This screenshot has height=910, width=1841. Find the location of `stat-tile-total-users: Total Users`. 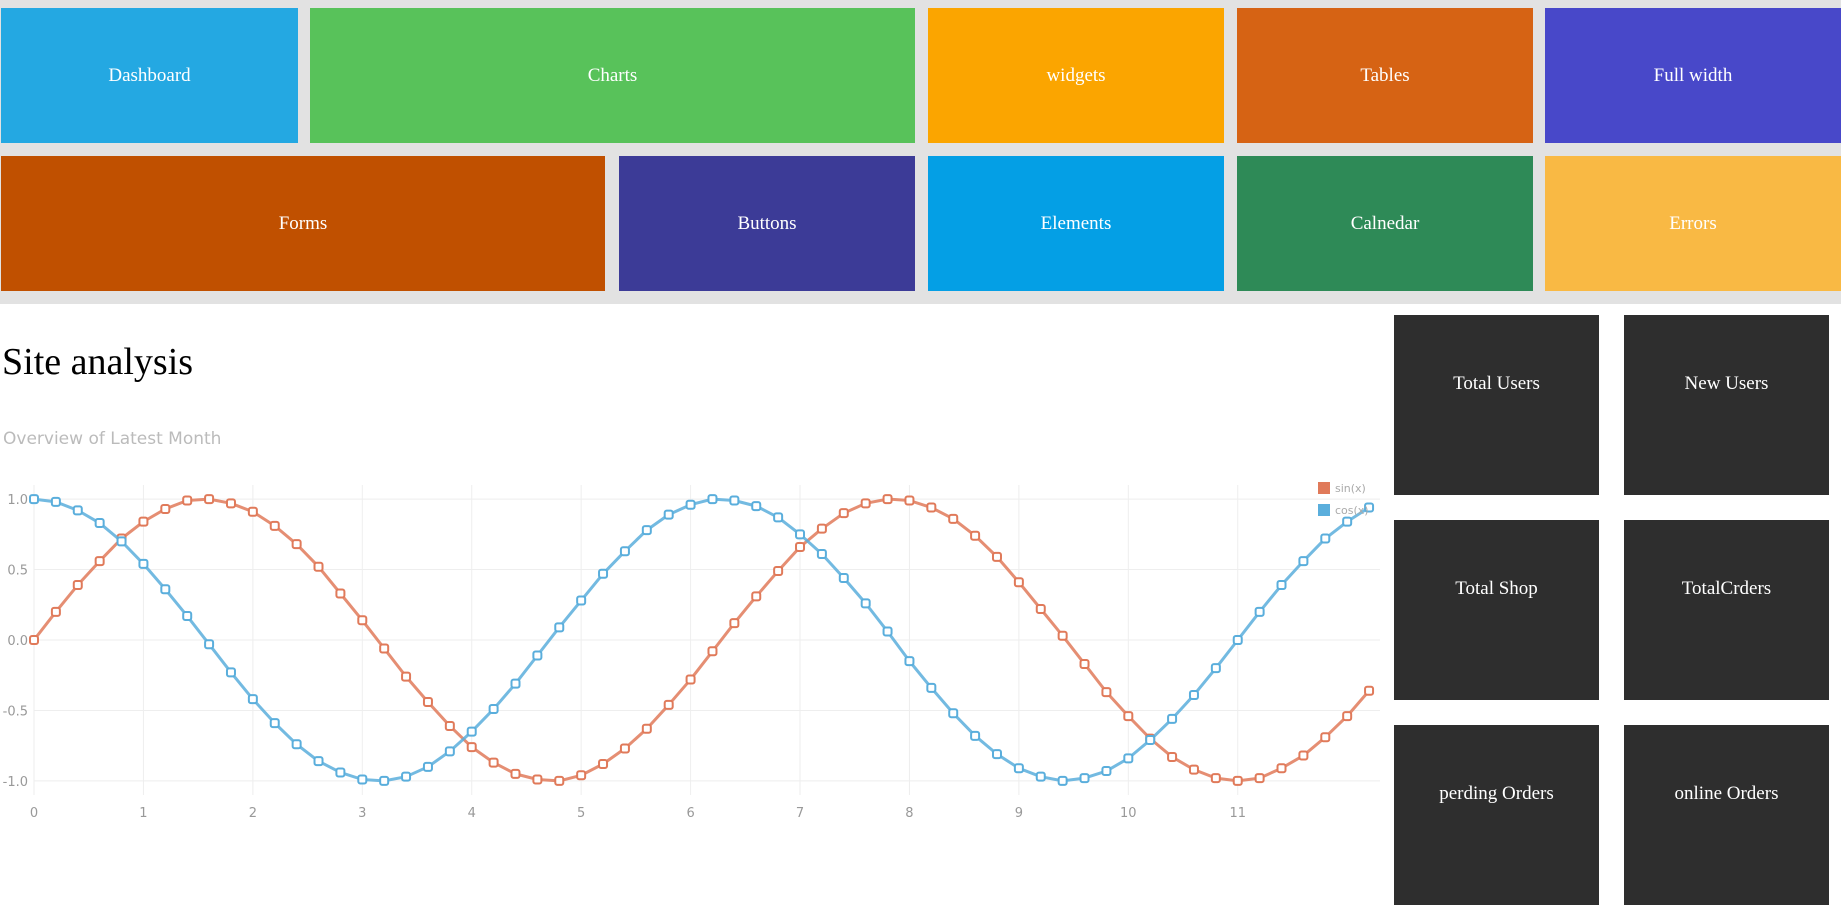

stat-tile-total-users: Total Users is located at coordinates (1496, 405).